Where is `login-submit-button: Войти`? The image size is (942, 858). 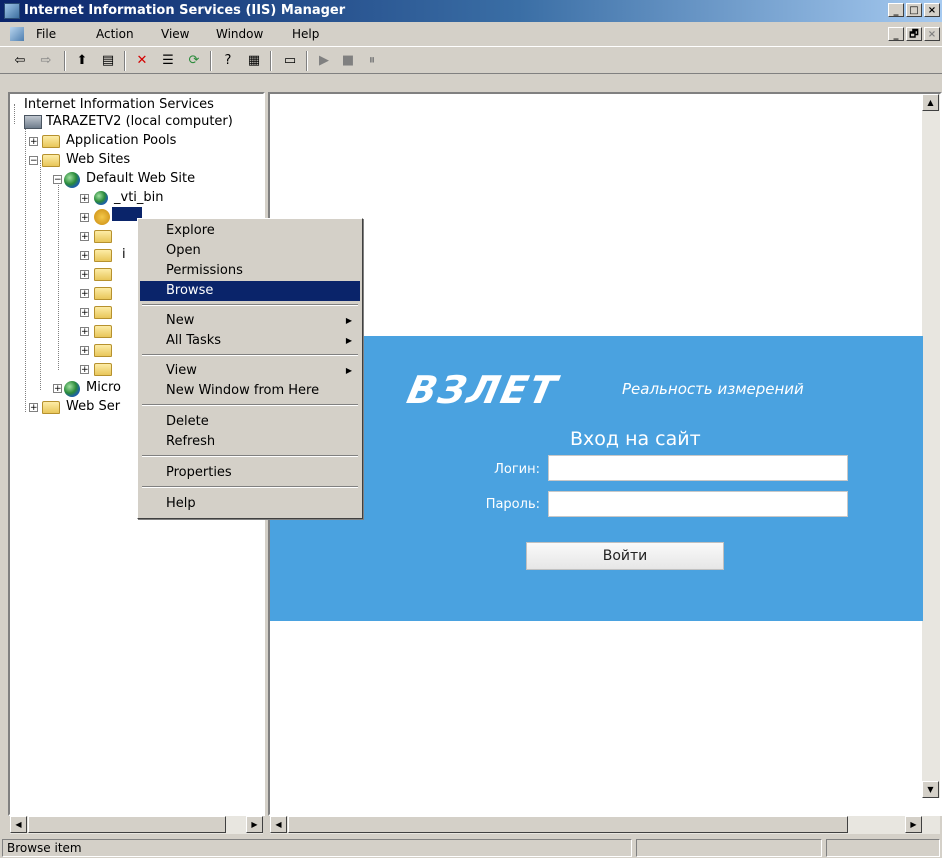 login-submit-button: Войти is located at coordinates (625, 556).